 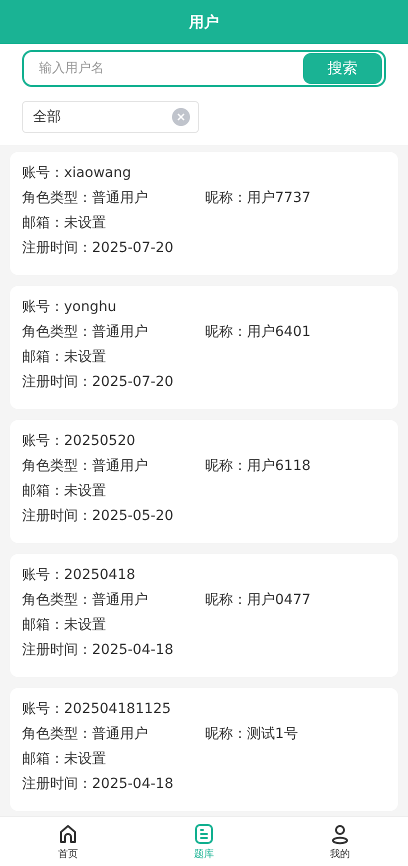 I want to click on registered-text: 注册时间：2025-05-20, so click(x=98, y=516).